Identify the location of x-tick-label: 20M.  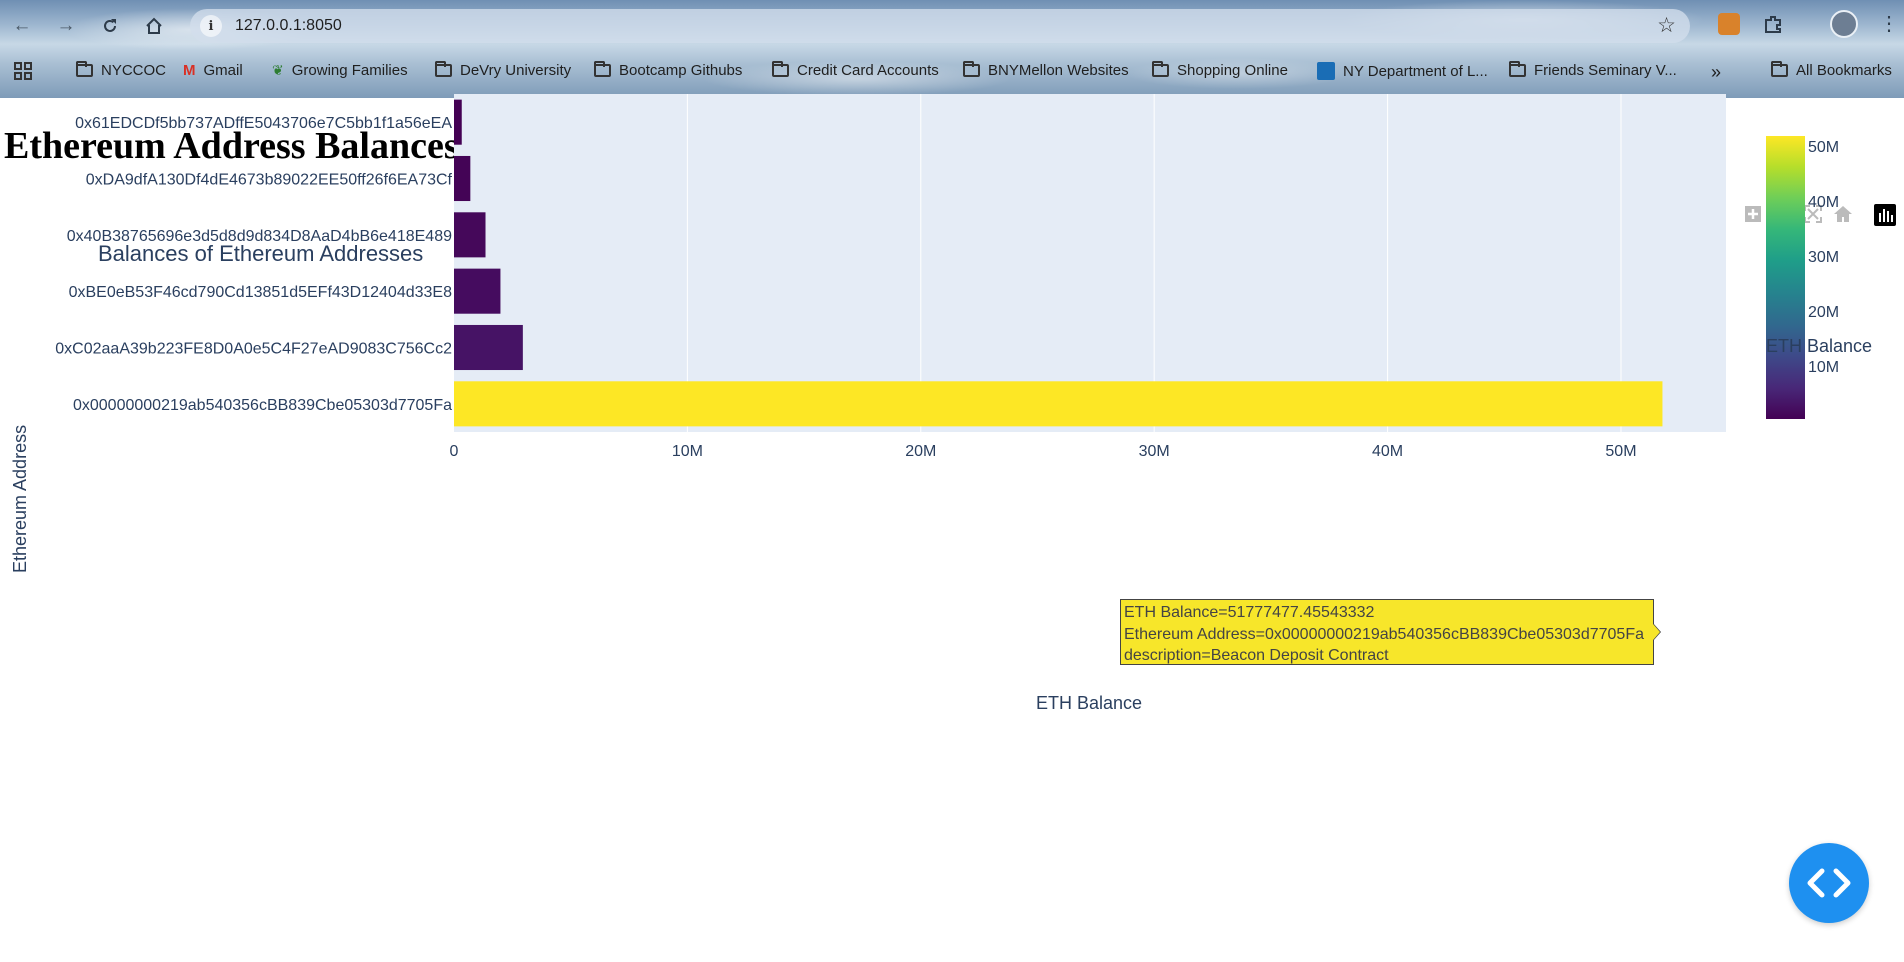
(920, 451).